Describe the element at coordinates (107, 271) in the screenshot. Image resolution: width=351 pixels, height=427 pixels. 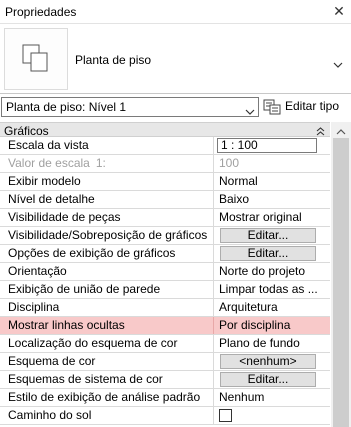
I see `property-label: Orientação` at that location.